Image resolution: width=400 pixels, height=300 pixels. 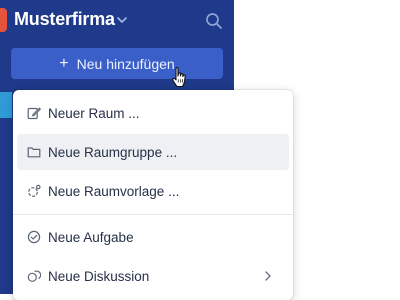 What do you see at coordinates (6, 105) in the screenshot?
I see `sidebar-active-marker` at bounding box center [6, 105].